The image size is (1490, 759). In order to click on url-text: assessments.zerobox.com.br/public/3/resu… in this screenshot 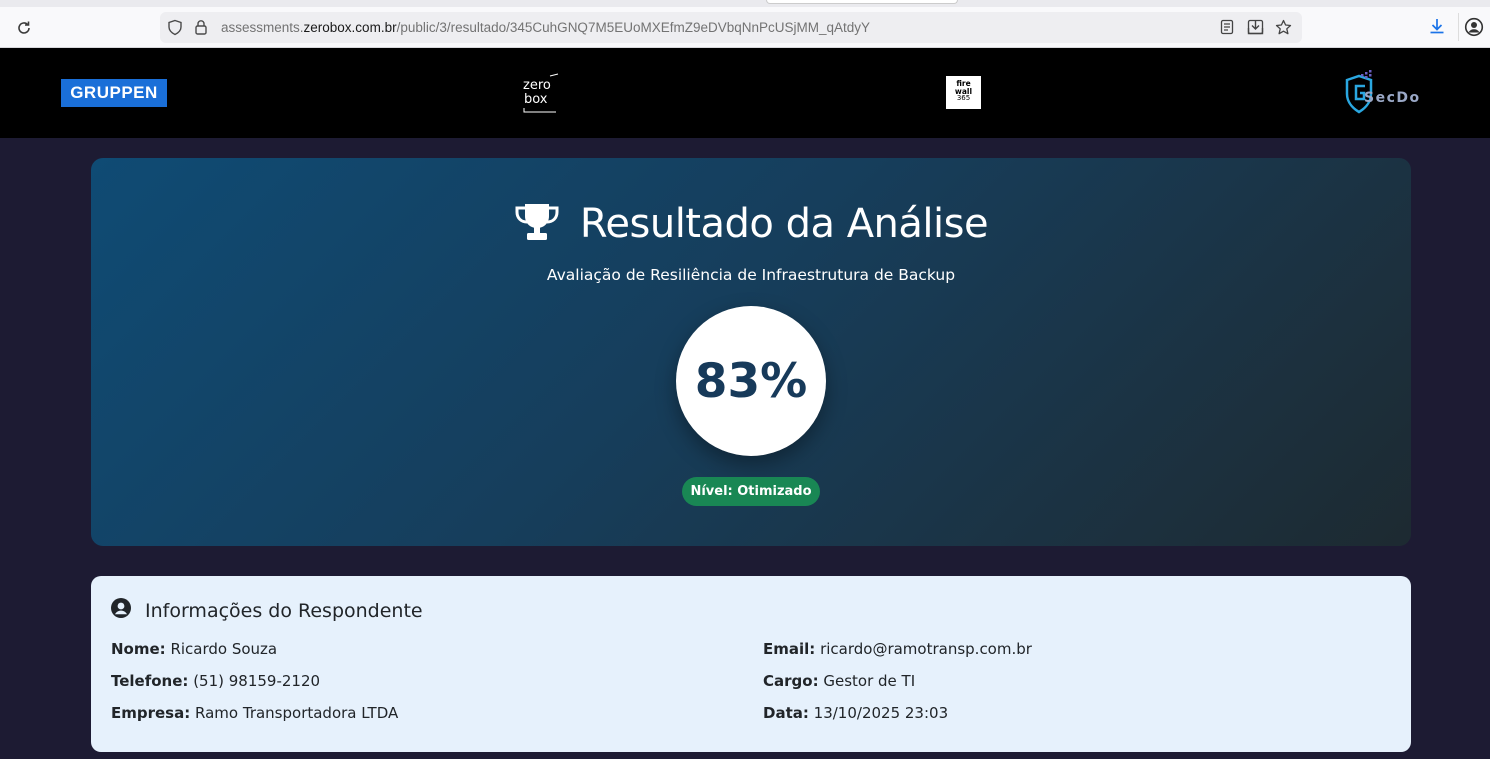, I will do `click(545, 27)`.